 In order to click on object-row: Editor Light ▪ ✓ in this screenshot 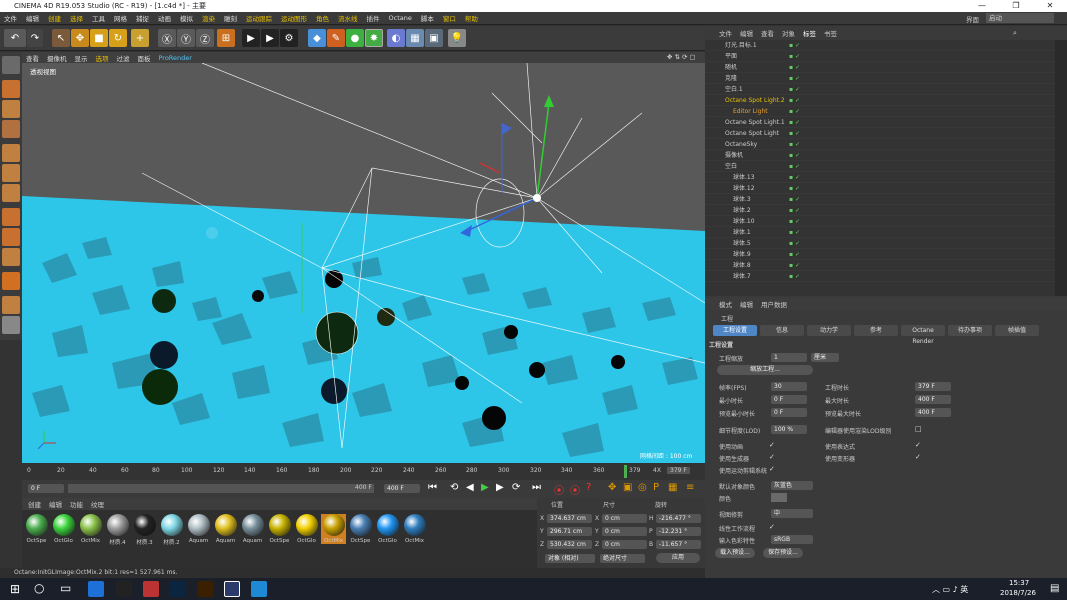, I will do `click(880, 111)`.